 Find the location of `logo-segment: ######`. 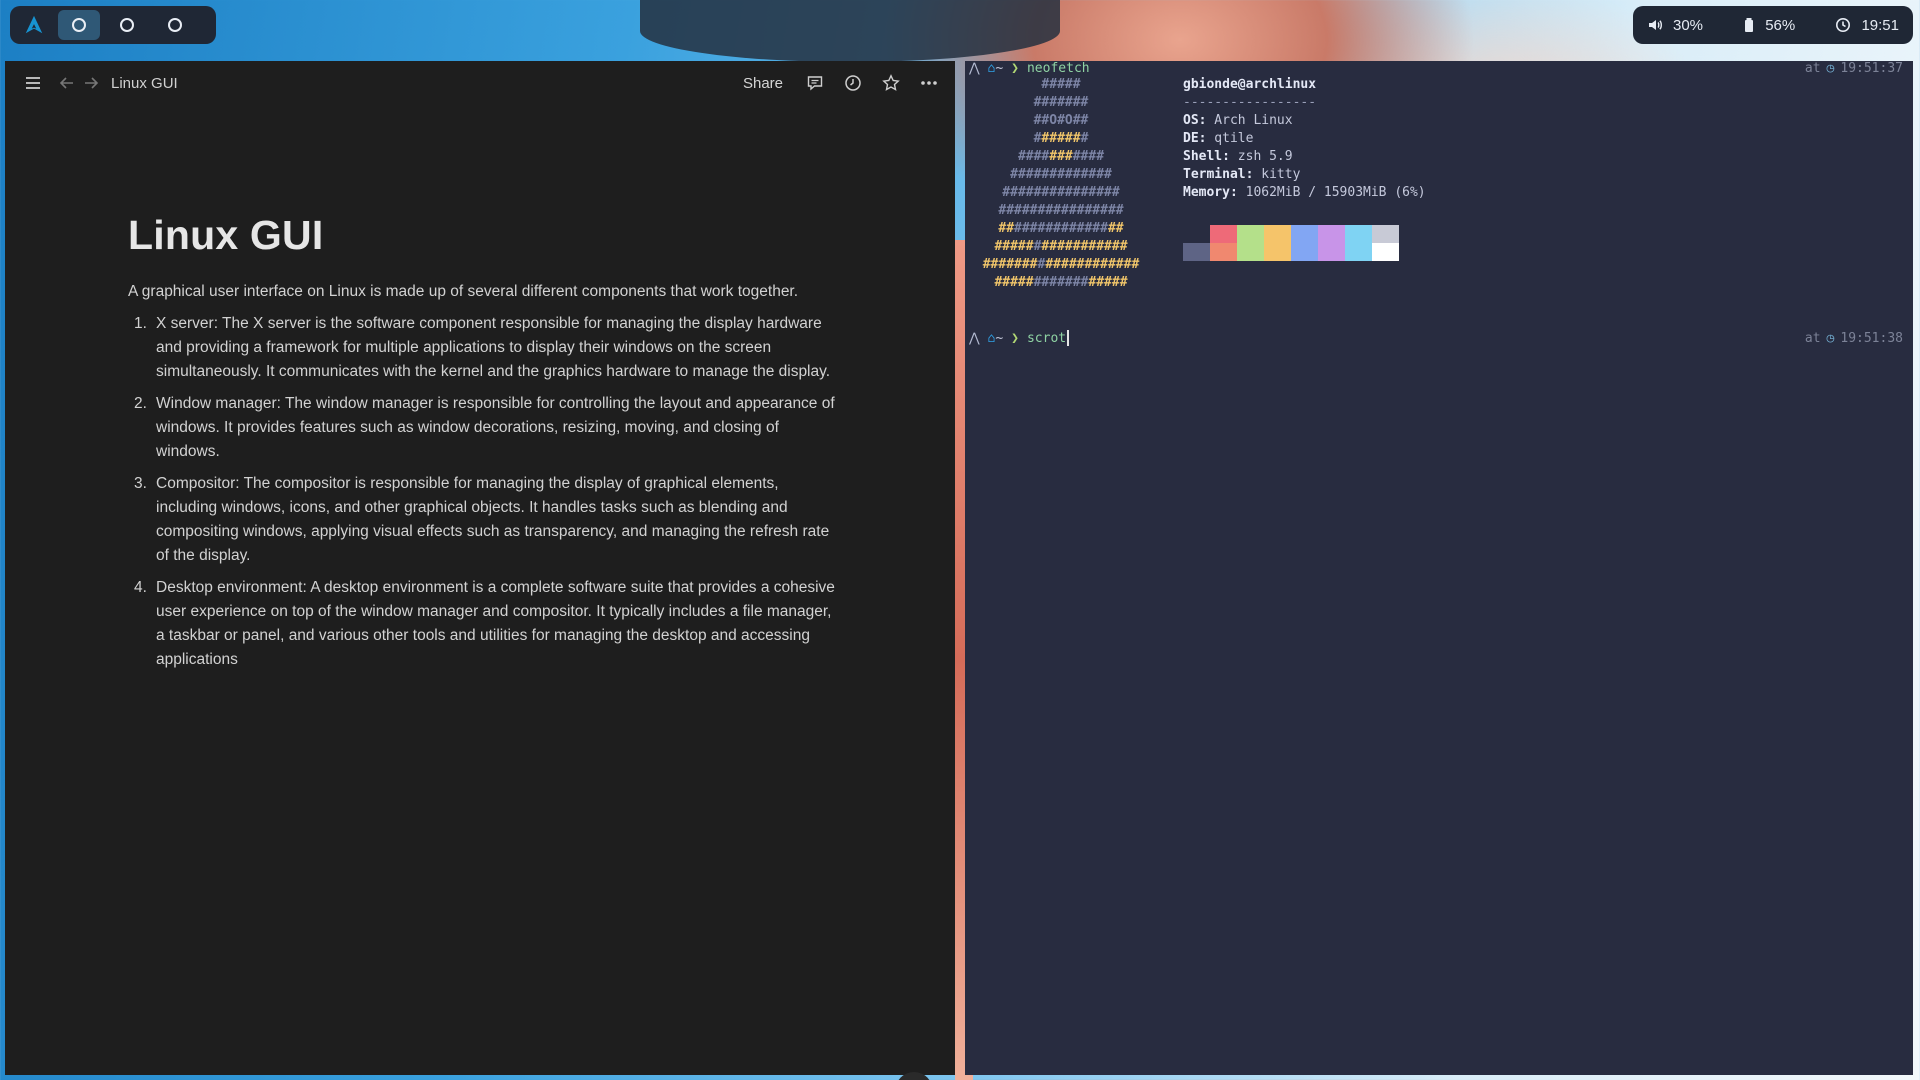

logo-segment: ###### is located at coordinates (1104, 246).